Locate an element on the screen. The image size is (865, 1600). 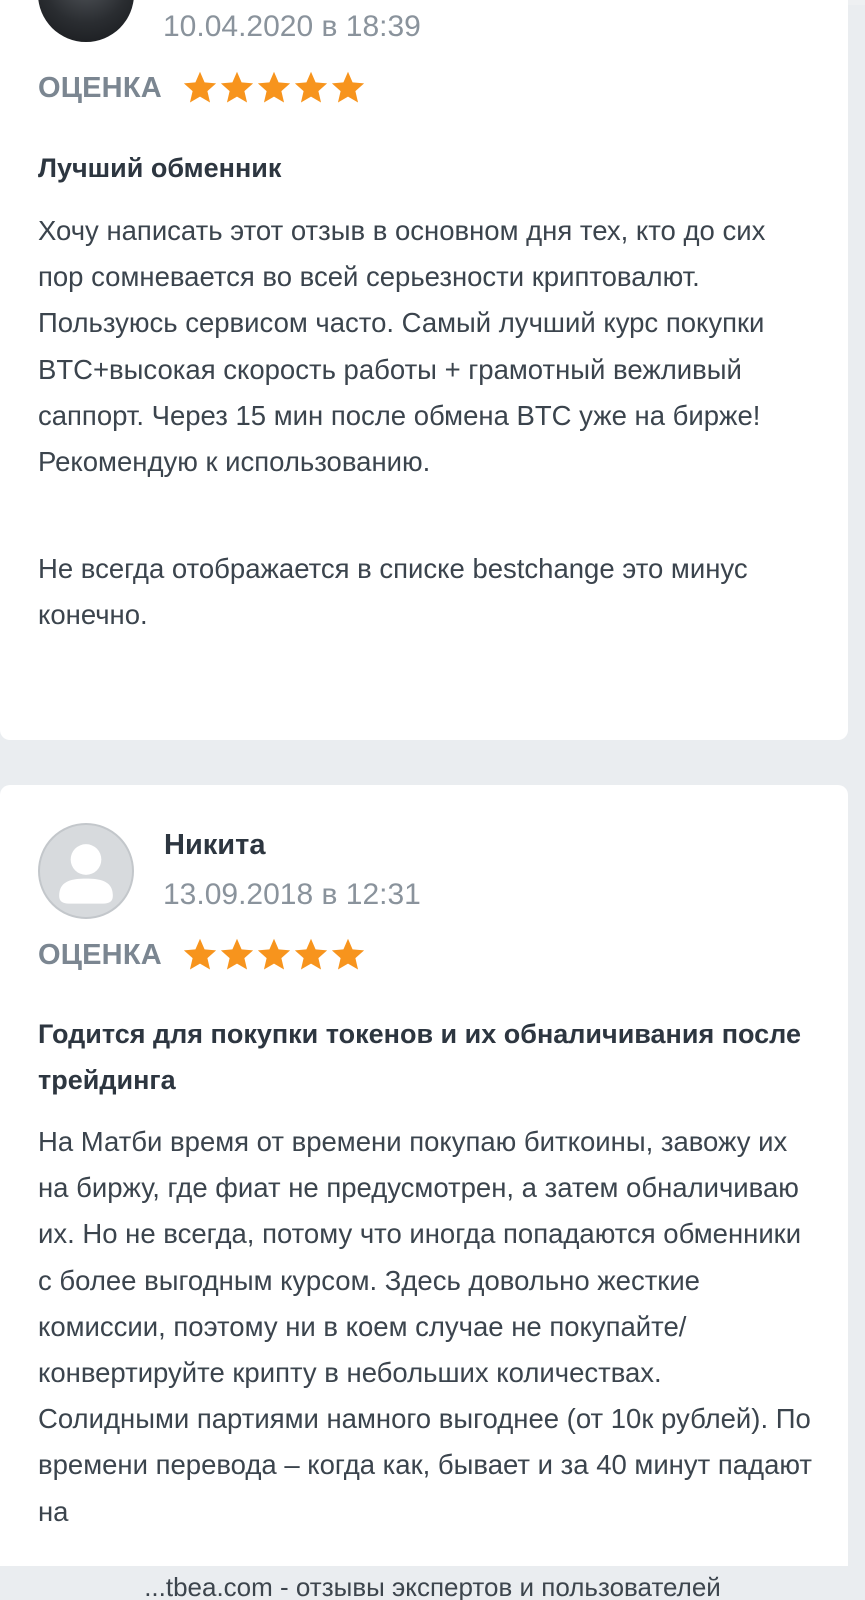
review-title: Лучший обменник is located at coordinates (160, 168).